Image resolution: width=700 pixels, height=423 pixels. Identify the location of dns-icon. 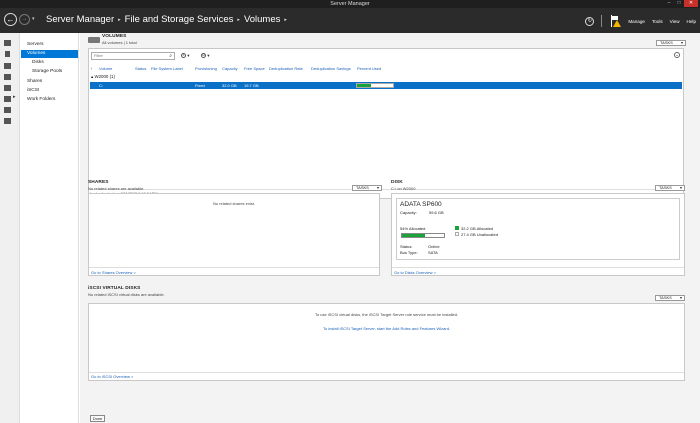
(7, 88).